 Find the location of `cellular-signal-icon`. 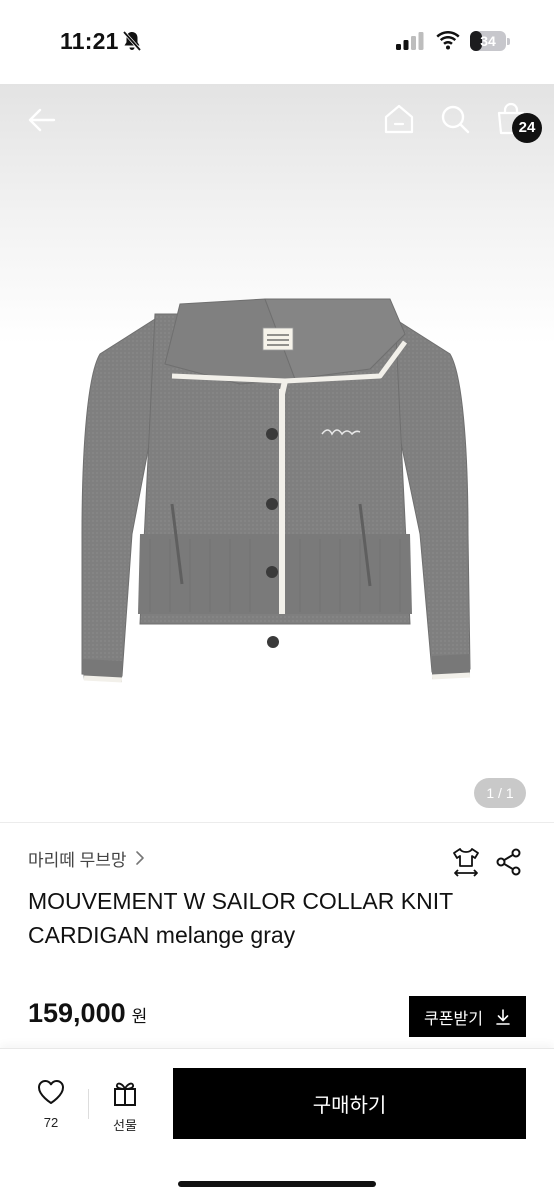

cellular-signal-icon is located at coordinates (410, 41).